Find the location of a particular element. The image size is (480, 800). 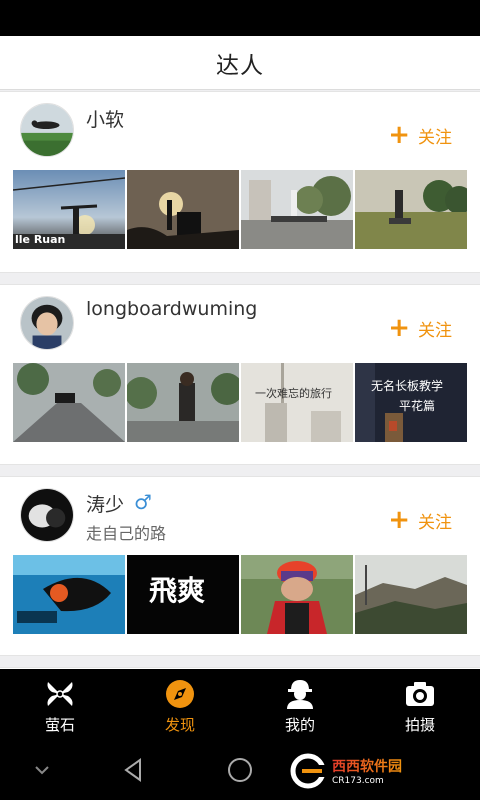

photo-strip: lle Ruan is located at coordinates (240, 209).